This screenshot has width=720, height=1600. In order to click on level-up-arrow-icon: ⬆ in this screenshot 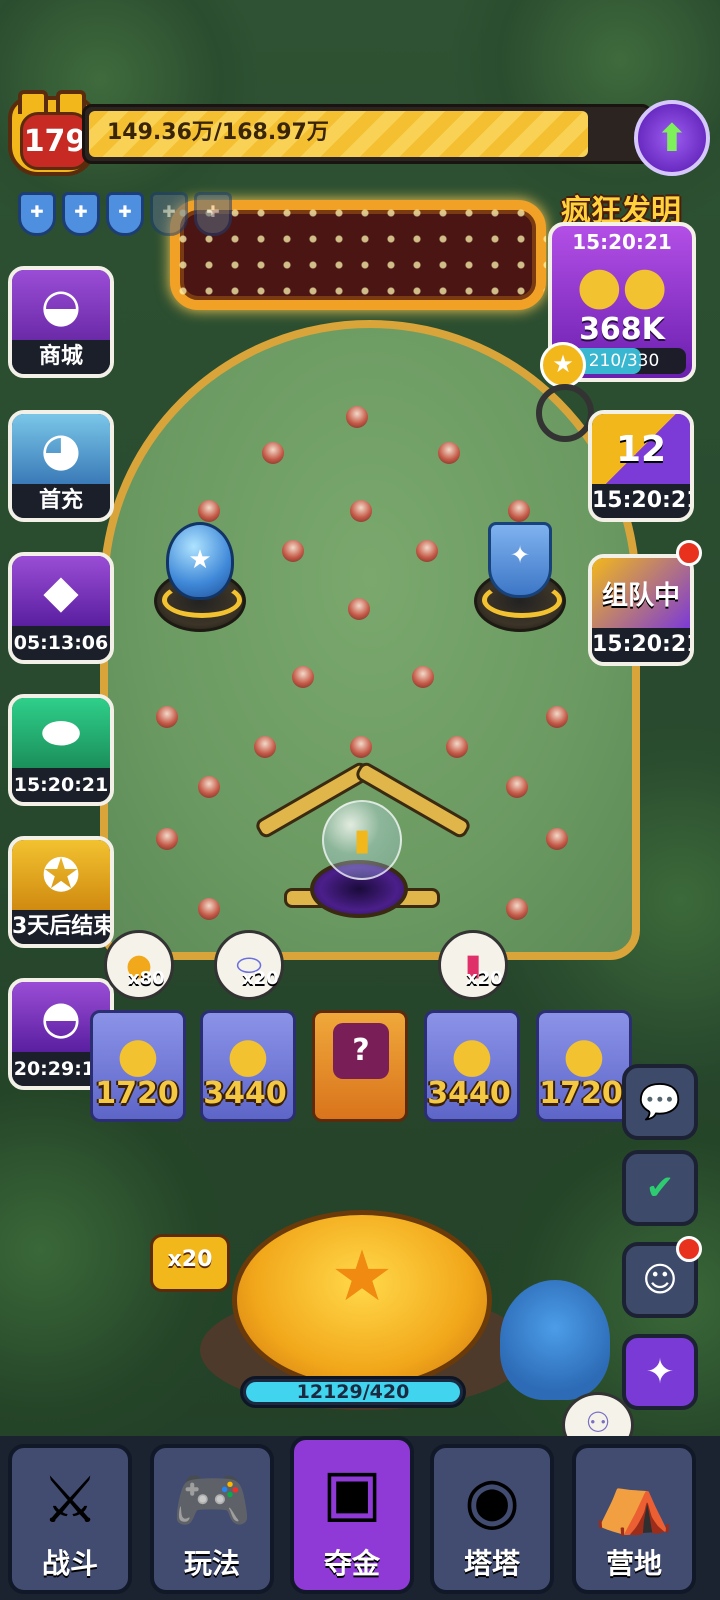, I will do `click(672, 138)`.